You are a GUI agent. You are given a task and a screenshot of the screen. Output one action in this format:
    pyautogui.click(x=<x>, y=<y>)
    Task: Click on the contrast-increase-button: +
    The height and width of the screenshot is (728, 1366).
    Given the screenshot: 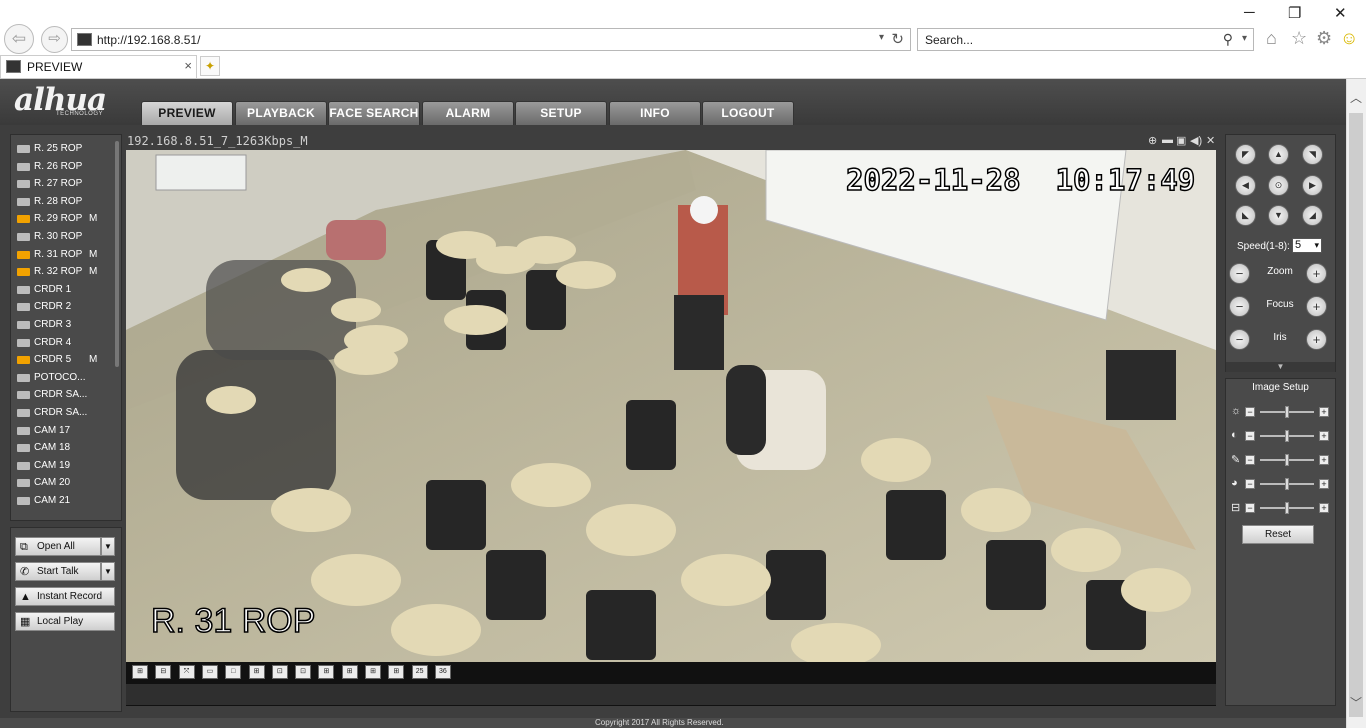 What is the action you would take?
    pyautogui.click(x=1324, y=436)
    